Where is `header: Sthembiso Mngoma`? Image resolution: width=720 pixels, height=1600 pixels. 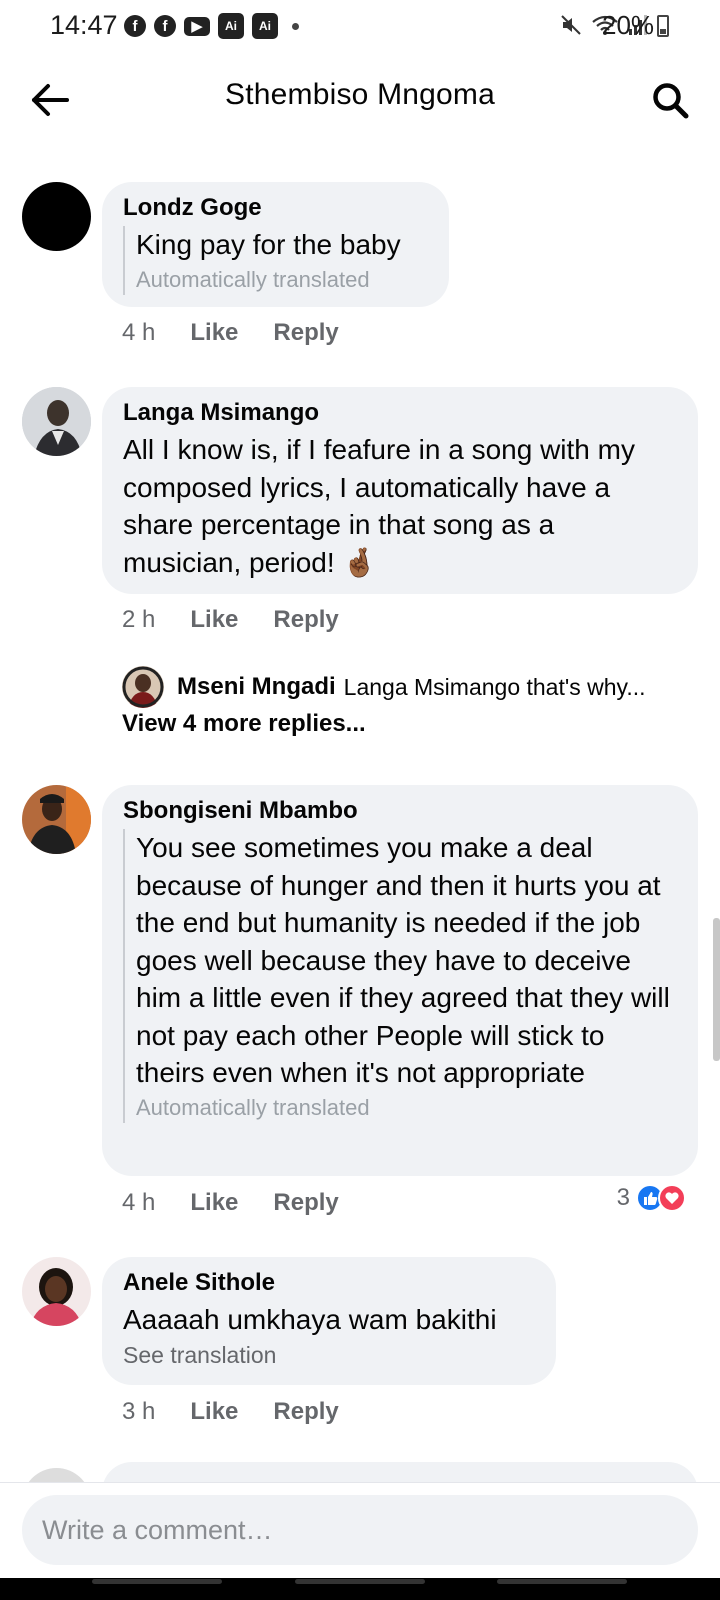 header: Sthembiso Mngoma is located at coordinates (360, 100).